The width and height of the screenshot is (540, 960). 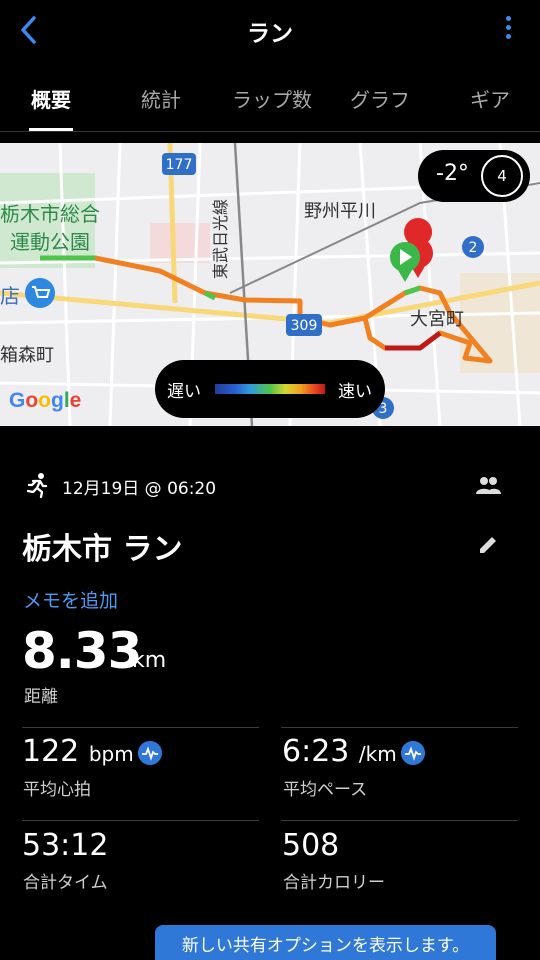 I want to click on svg-text: 177, so click(x=179, y=165).